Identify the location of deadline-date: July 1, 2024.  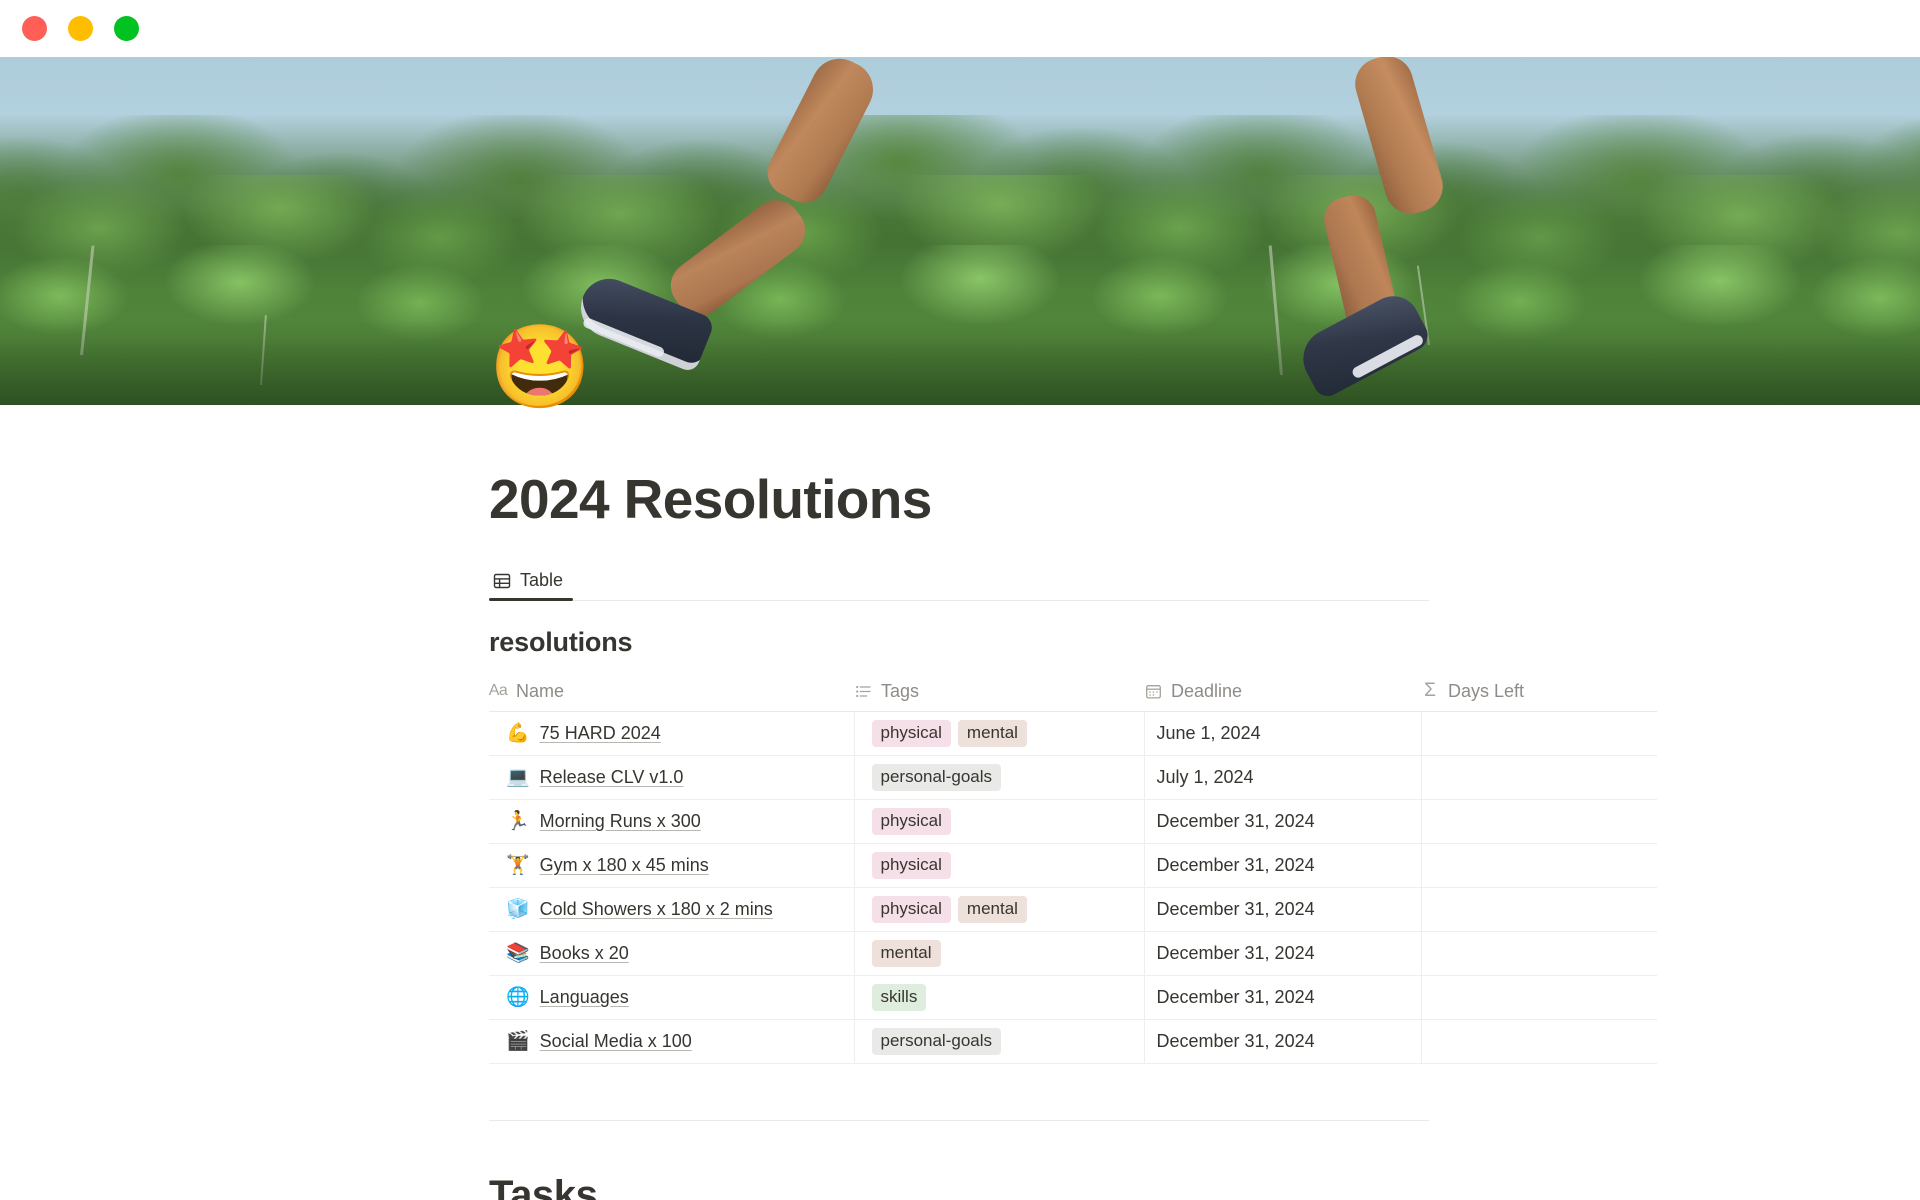
(1205, 777).